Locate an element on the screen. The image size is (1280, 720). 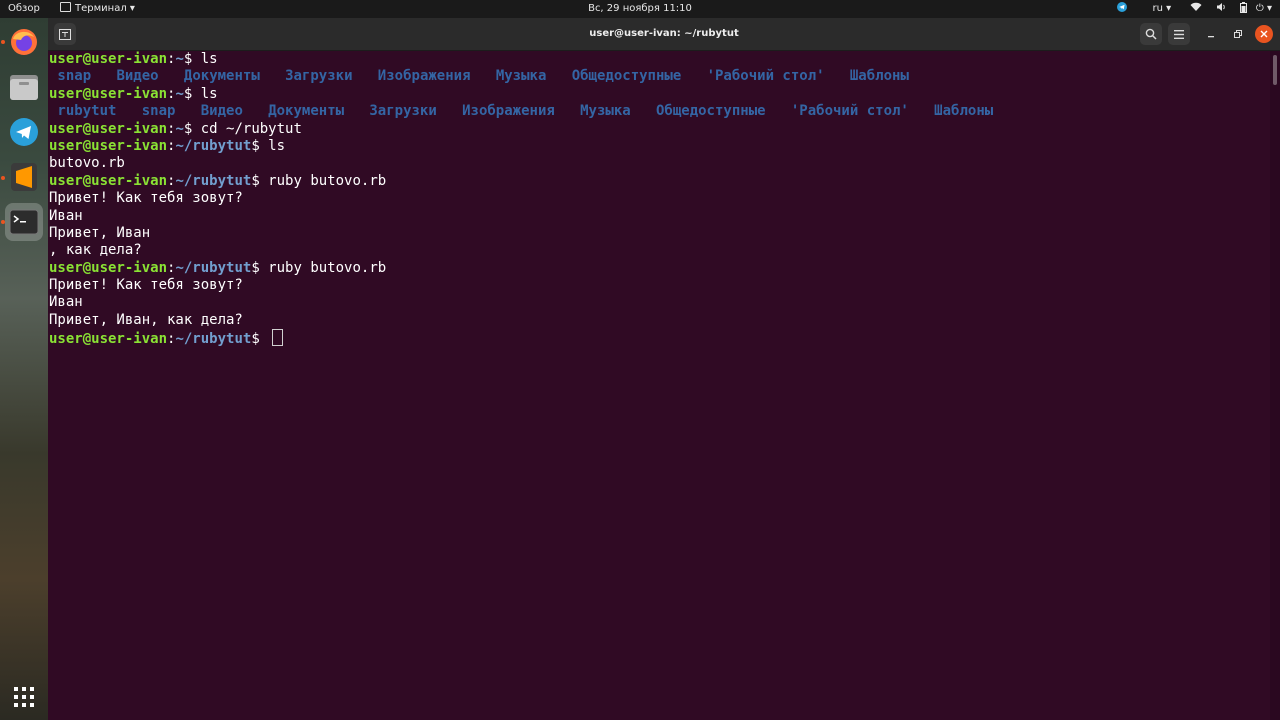
sublime-text-icon is located at coordinates (24, 177).